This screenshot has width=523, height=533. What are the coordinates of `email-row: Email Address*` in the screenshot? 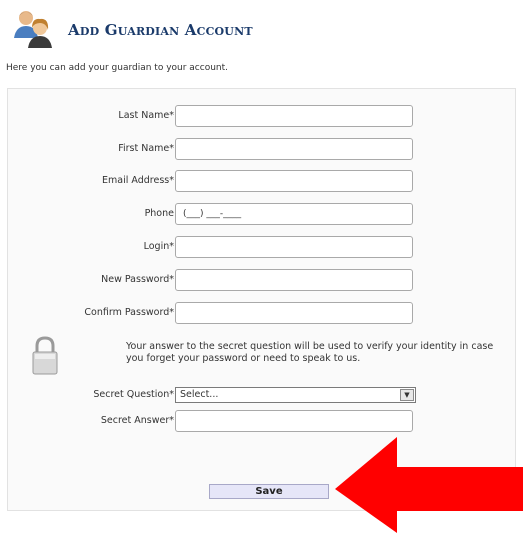 It's located at (262, 182).